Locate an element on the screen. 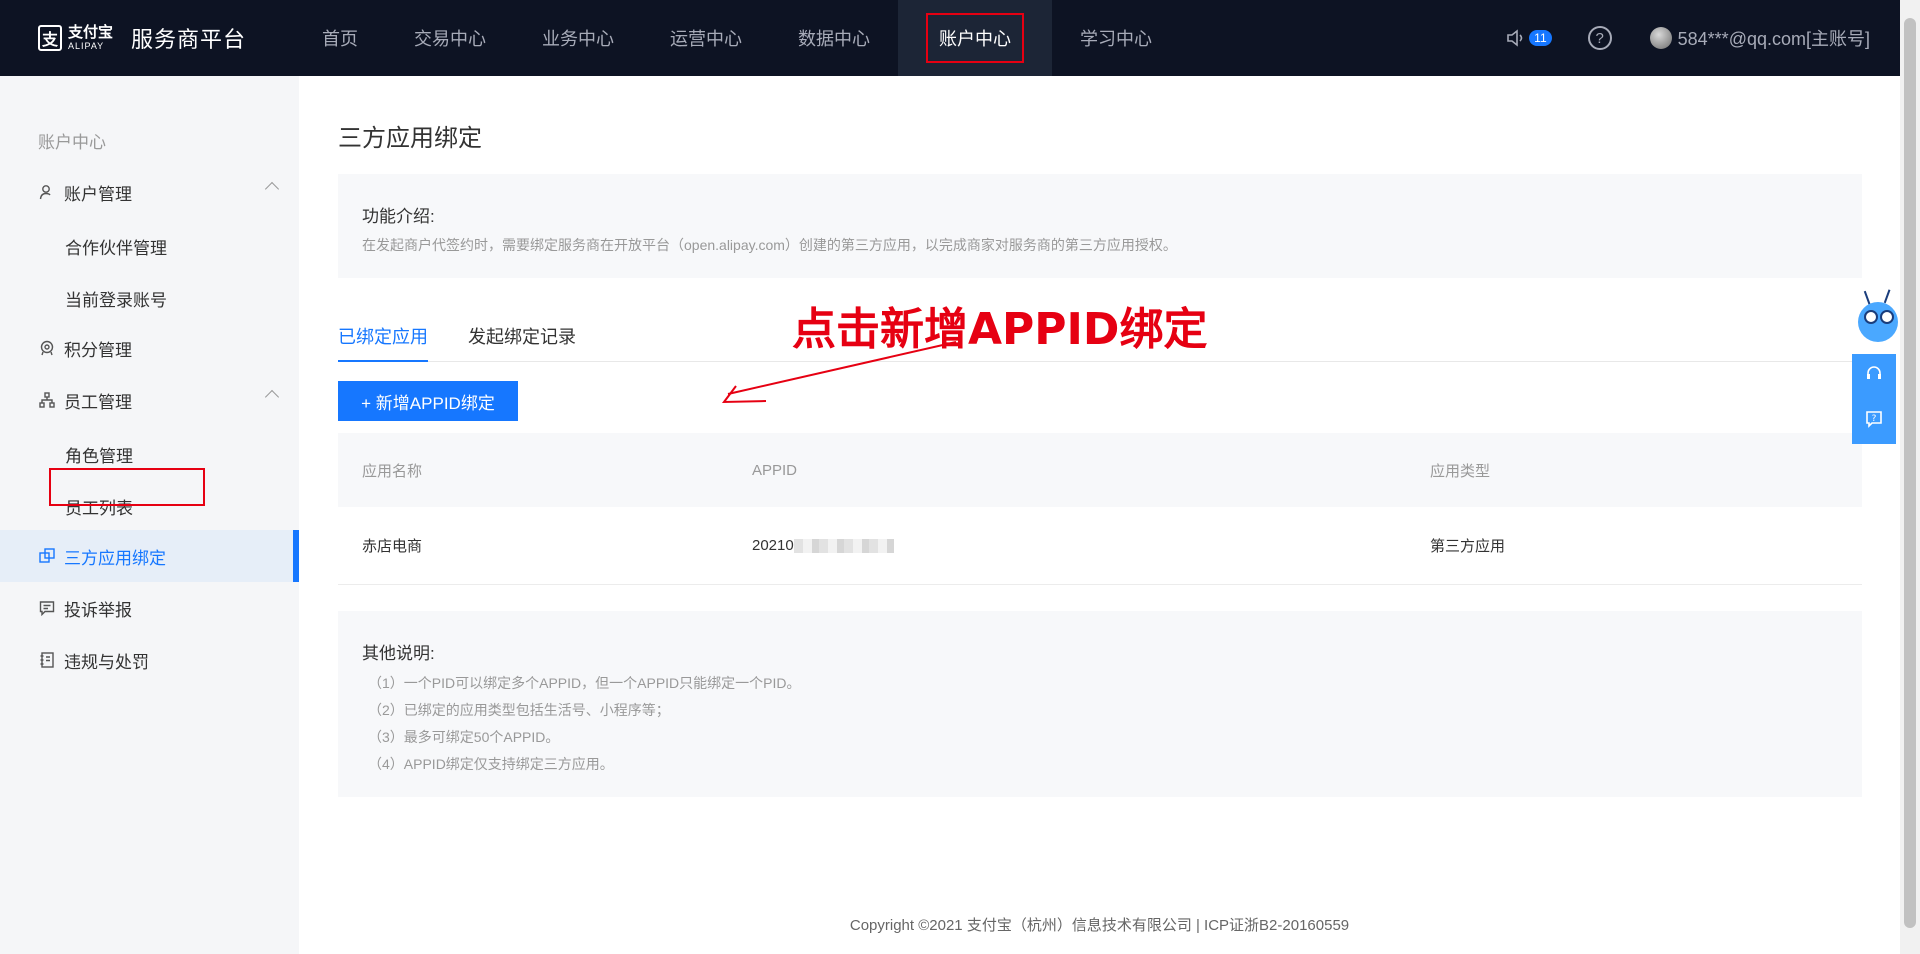  note-item: （3）最多可绑定50个APPID。 is located at coordinates (464, 737).